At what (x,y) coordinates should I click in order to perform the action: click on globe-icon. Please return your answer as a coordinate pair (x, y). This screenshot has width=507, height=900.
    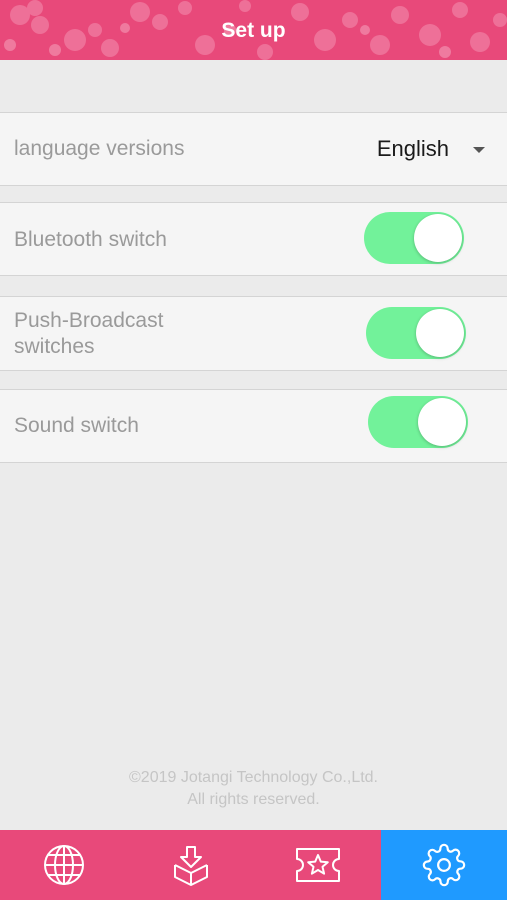
    Looking at the image, I should click on (63, 865).